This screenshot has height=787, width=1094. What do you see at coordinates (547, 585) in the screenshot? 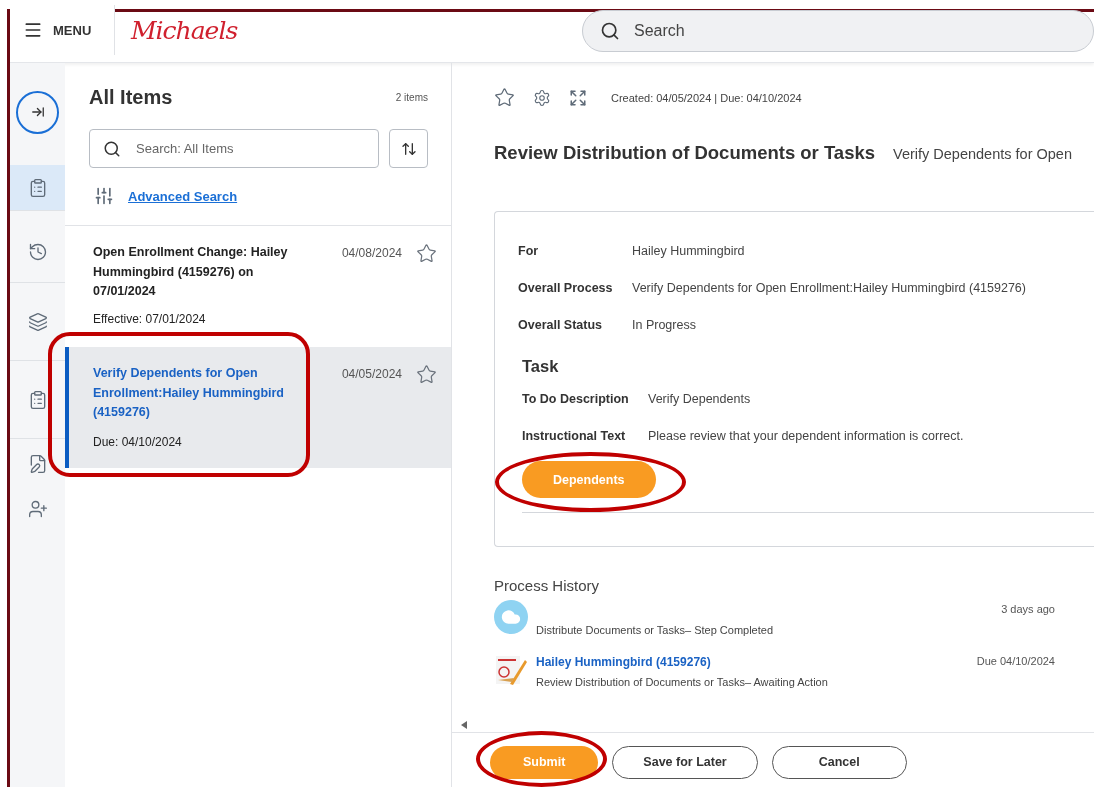
I see `section-heading: Process History` at bounding box center [547, 585].